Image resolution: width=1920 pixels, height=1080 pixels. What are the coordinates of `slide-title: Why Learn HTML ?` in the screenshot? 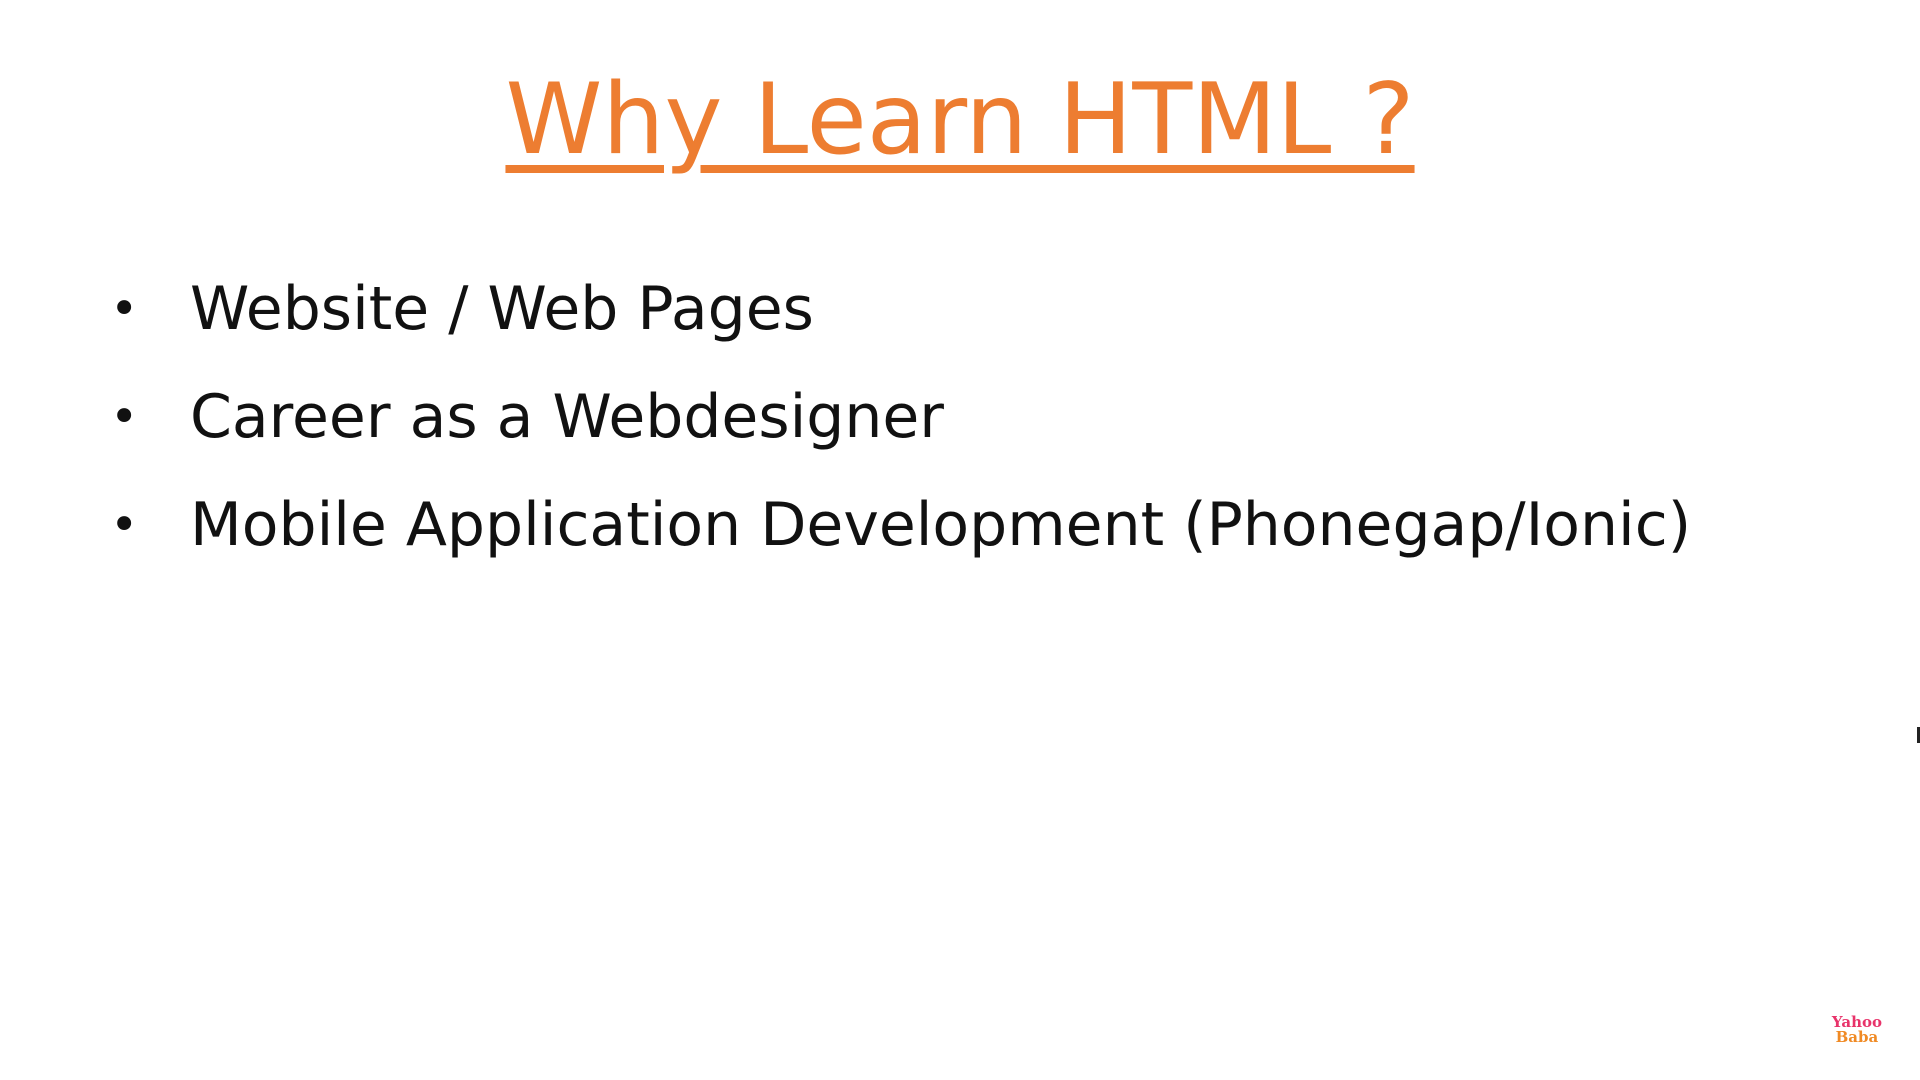 It's located at (960, 121).